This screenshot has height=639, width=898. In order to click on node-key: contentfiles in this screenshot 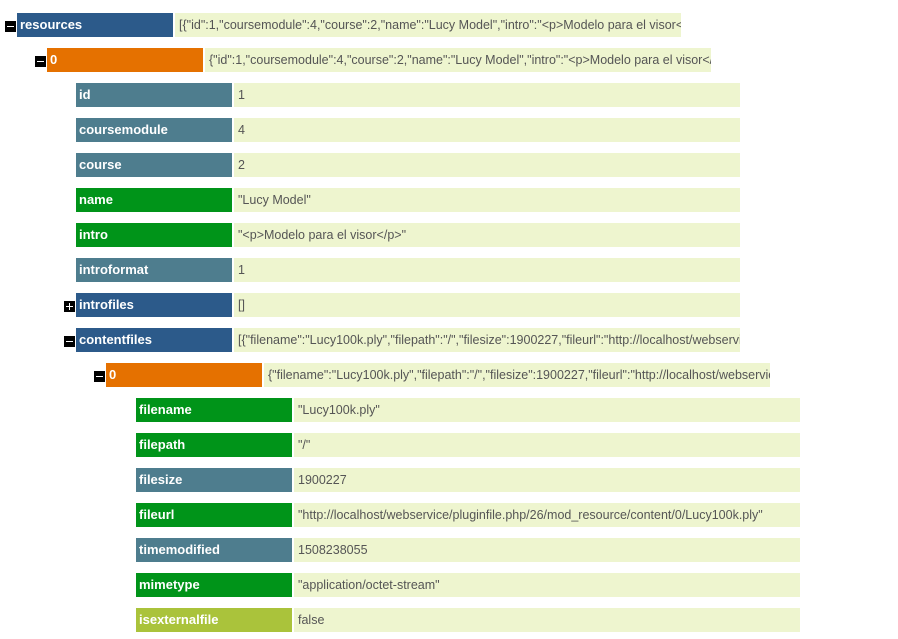, I will do `click(154, 340)`.